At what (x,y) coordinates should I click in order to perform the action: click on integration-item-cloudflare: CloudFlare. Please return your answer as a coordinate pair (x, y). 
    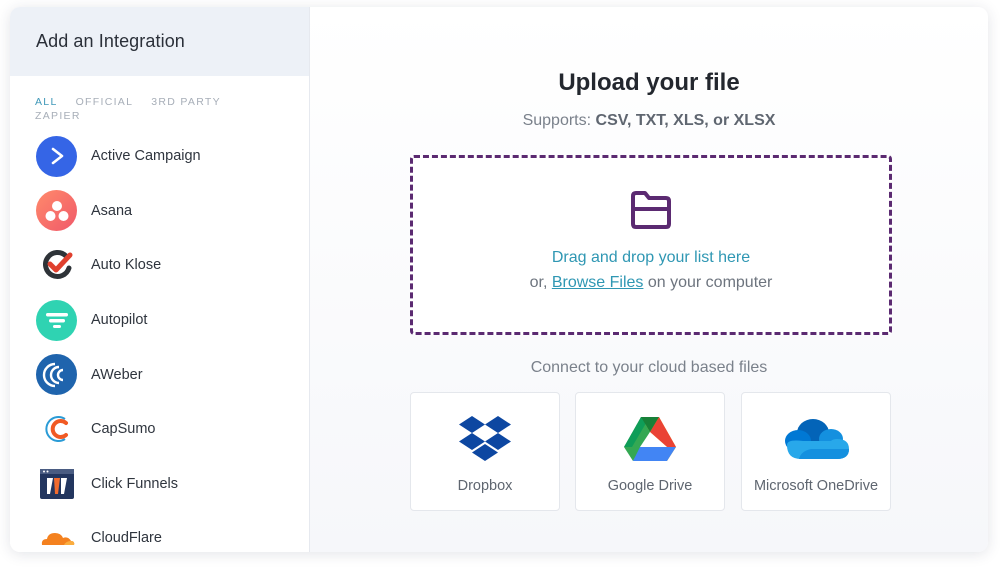
    Looking at the image, I should click on (159, 531).